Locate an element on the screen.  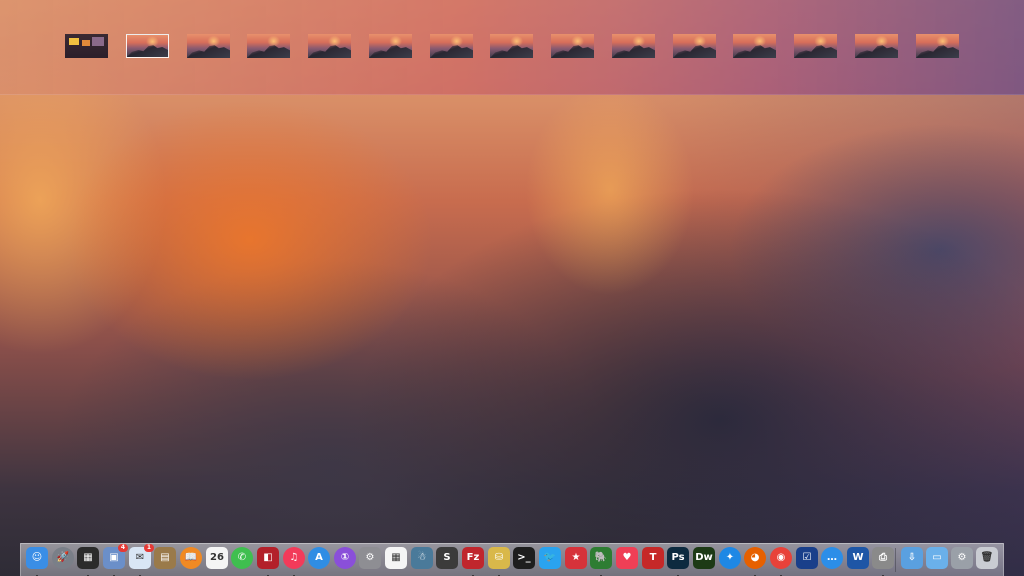
desktop-9-thumbnail is located at coordinates (633, 46).